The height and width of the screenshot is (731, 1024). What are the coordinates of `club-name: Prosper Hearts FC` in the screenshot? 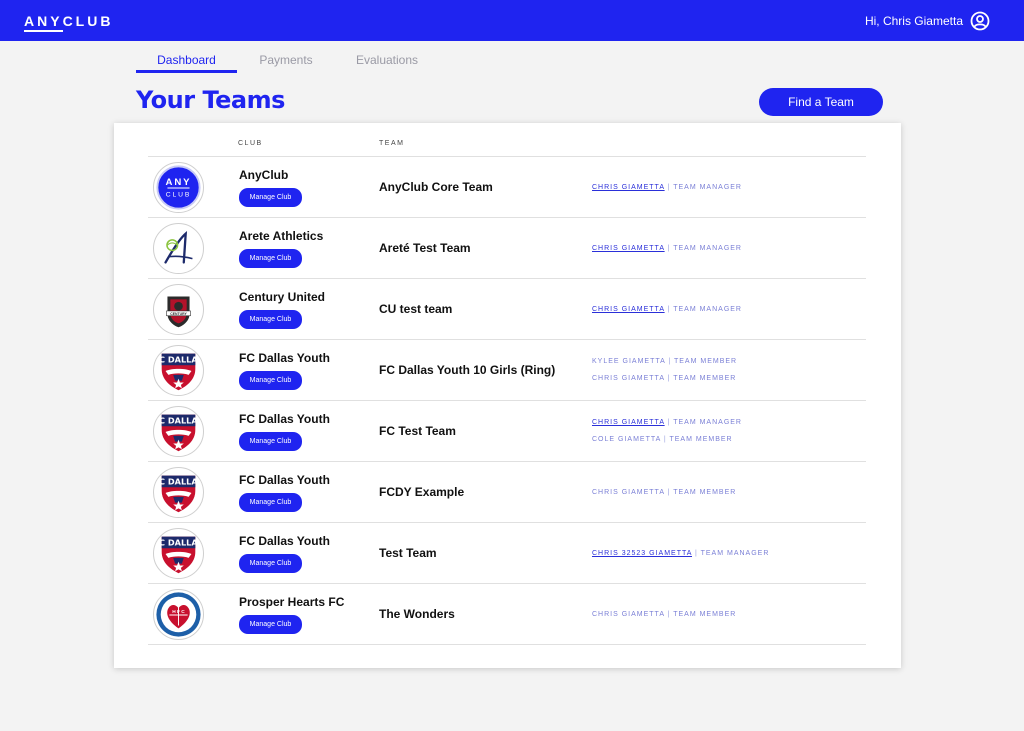 It's located at (292, 602).